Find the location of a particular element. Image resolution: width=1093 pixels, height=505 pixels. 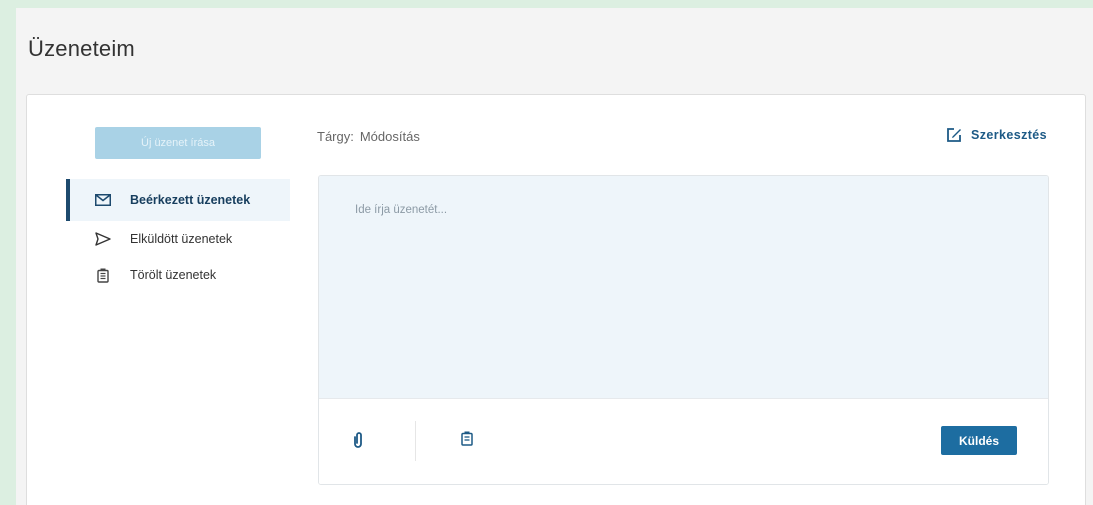

discard-trash-icon is located at coordinates (467, 441).